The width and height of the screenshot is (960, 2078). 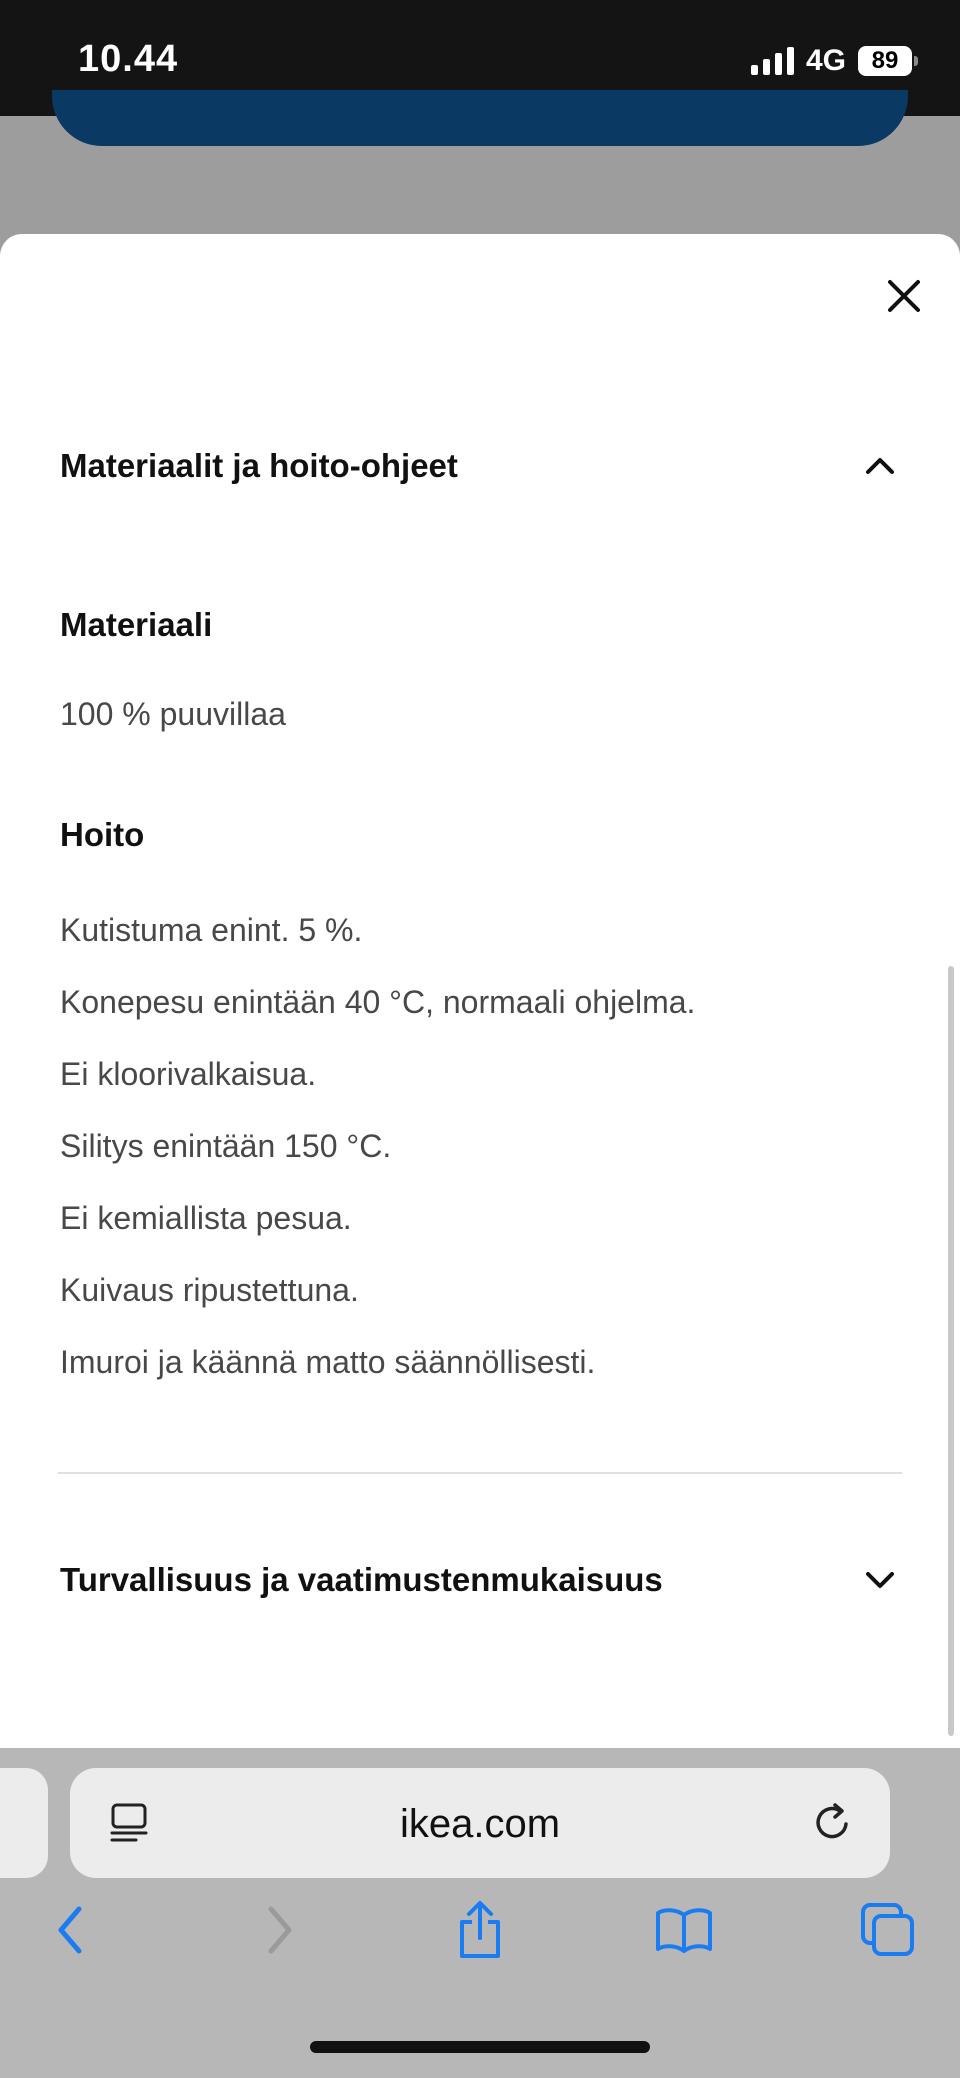 What do you see at coordinates (833, 1823) in the screenshot?
I see `reload-icon` at bounding box center [833, 1823].